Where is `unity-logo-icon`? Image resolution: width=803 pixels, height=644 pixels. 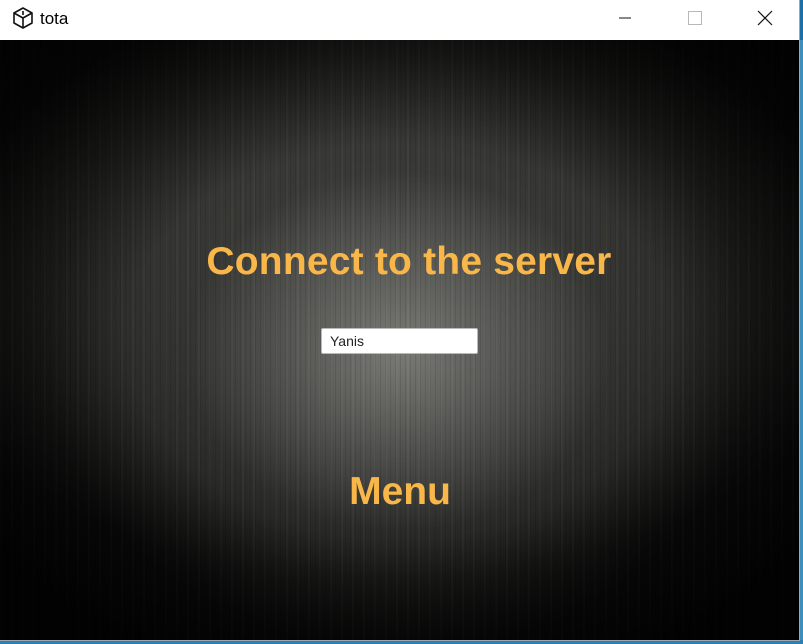
unity-logo-icon is located at coordinates (23, 18).